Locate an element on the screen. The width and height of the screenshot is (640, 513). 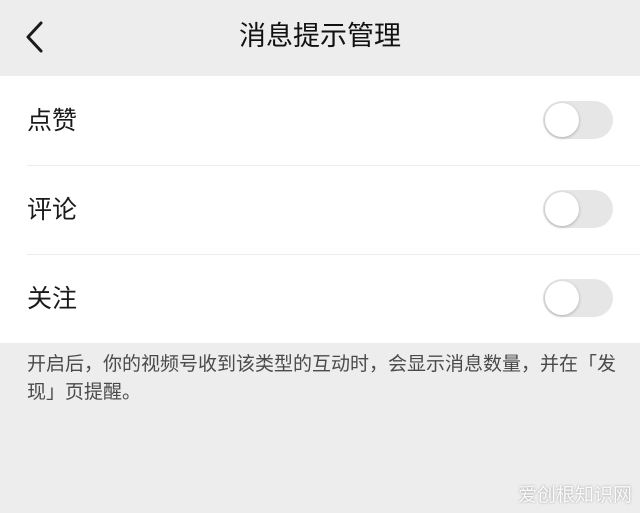
follows-toggle is located at coordinates (578, 298).